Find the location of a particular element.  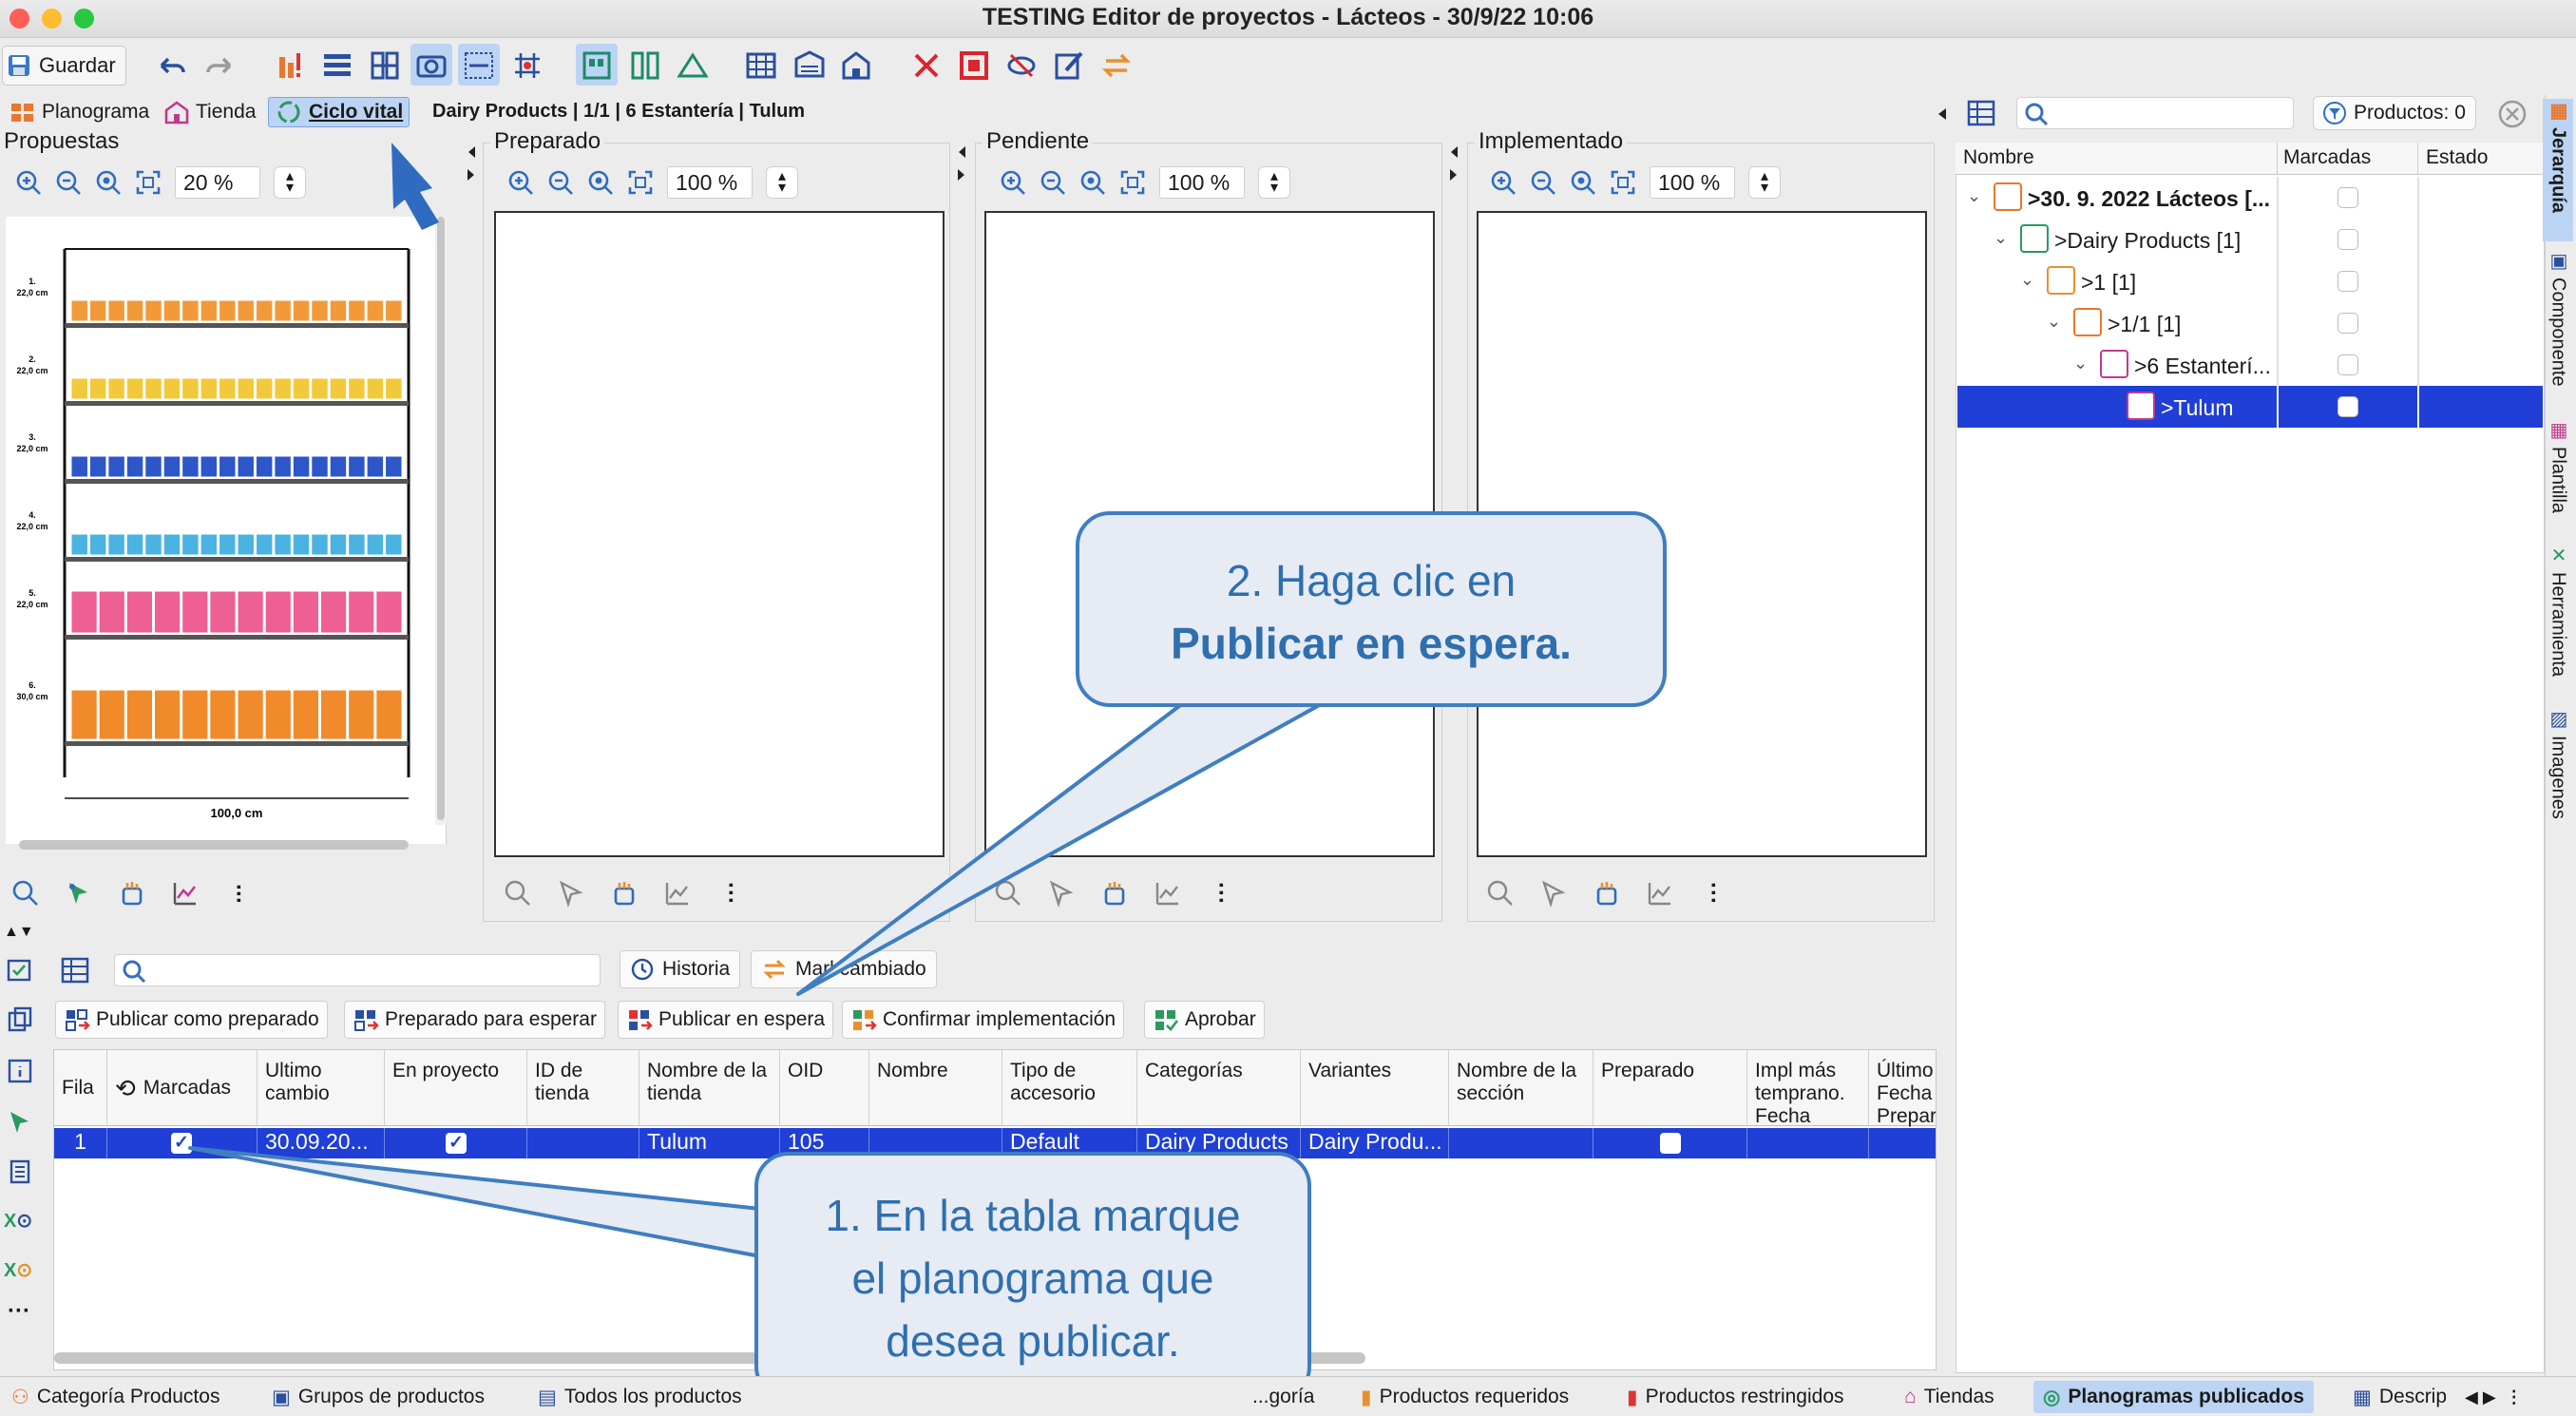

tree-col-marcadas: Marcadas is located at coordinates (2326, 159).